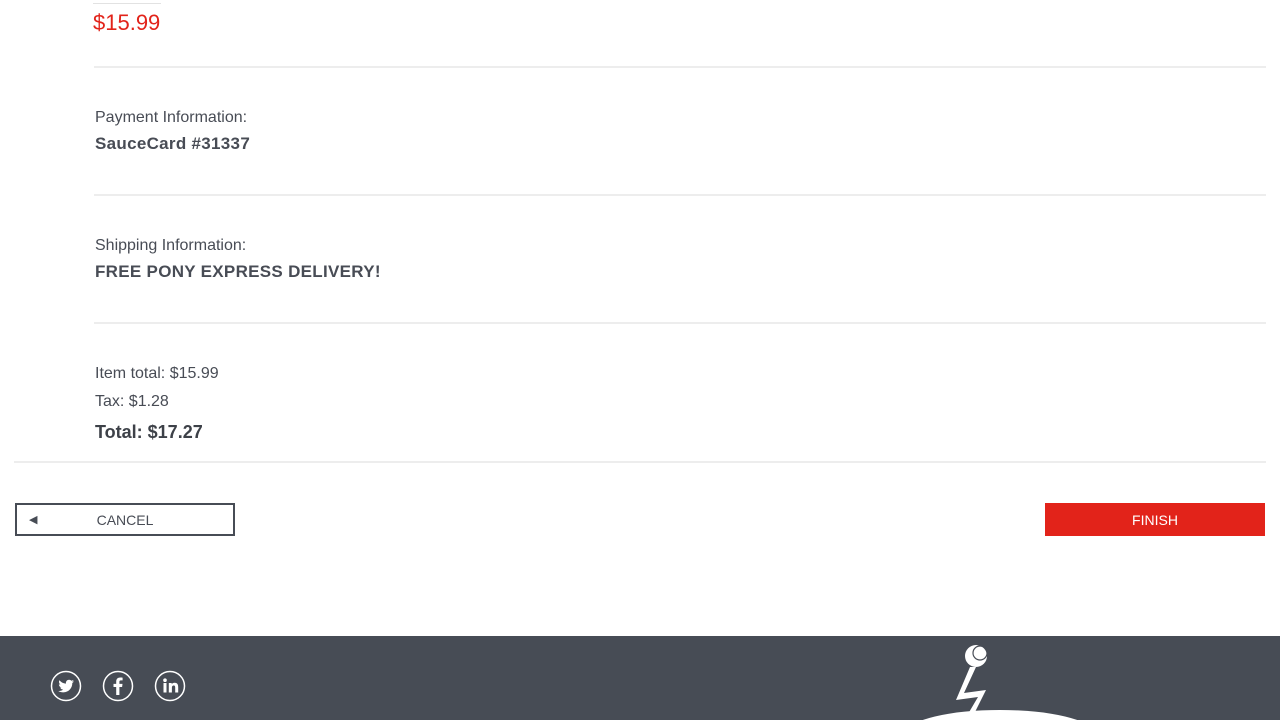  What do you see at coordinates (118, 686) in the screenshot?
I see `facebook-icon` at bounding box center [118, 686].